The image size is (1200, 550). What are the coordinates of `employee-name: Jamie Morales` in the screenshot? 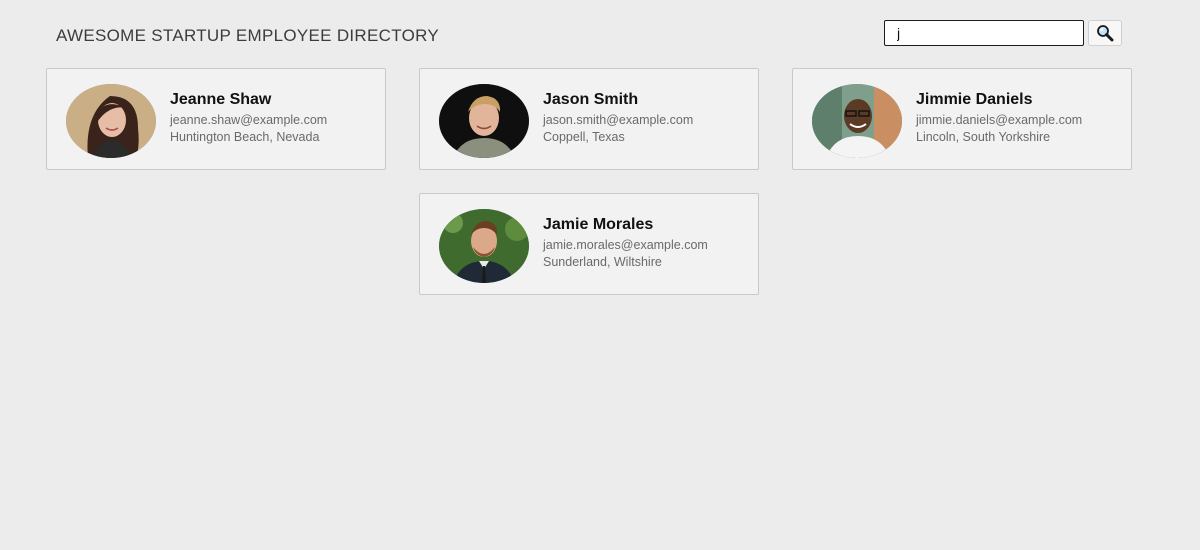 It's located at (598, 224).